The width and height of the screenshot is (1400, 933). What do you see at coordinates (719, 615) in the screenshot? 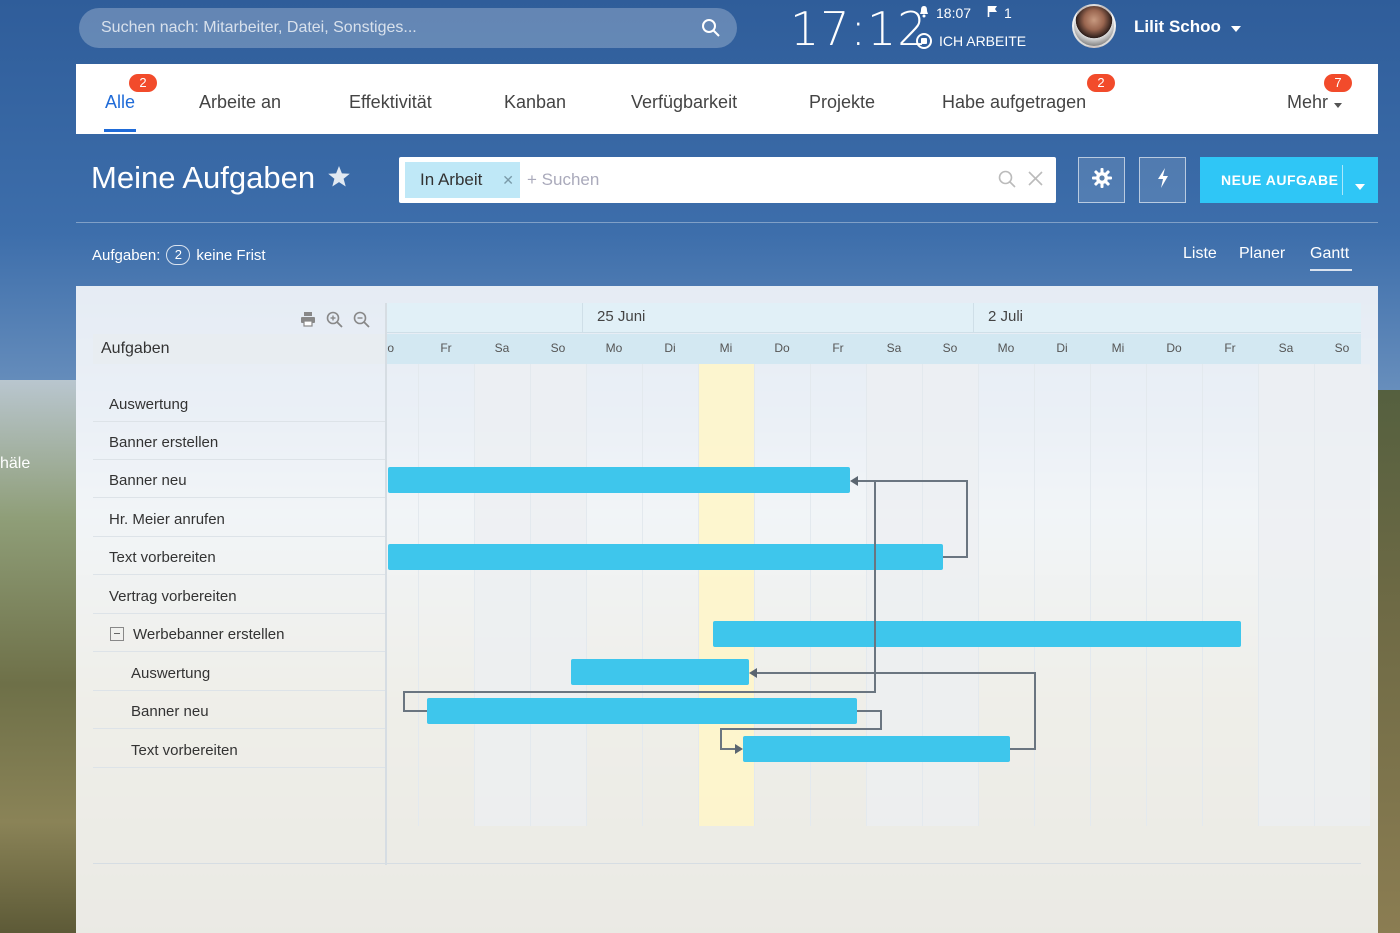
I see `dependency-lines` at bounding box center [719, 615].